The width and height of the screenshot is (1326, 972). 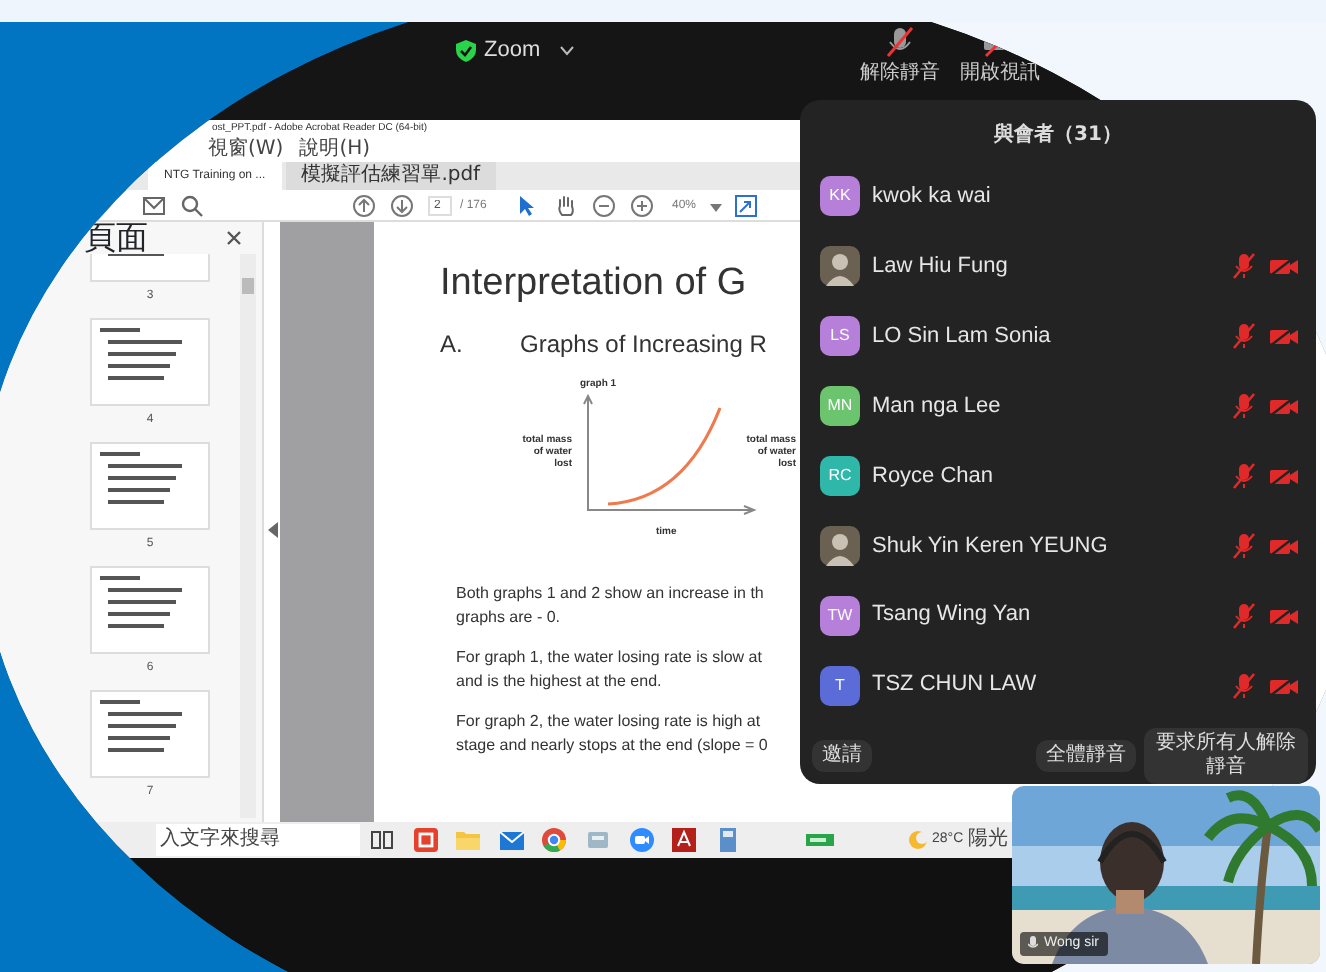 I want to click on paragraph-line: Both graphs 1 and 2 show an increase in th, so click(x=610, y=594).